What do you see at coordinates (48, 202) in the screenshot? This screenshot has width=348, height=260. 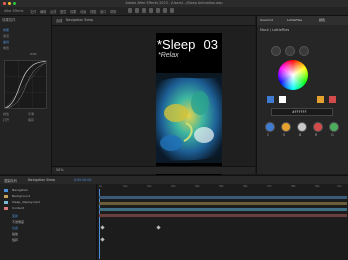 I see `layer-row: Sleep_display.mp4` at bounding box center [48, 202].